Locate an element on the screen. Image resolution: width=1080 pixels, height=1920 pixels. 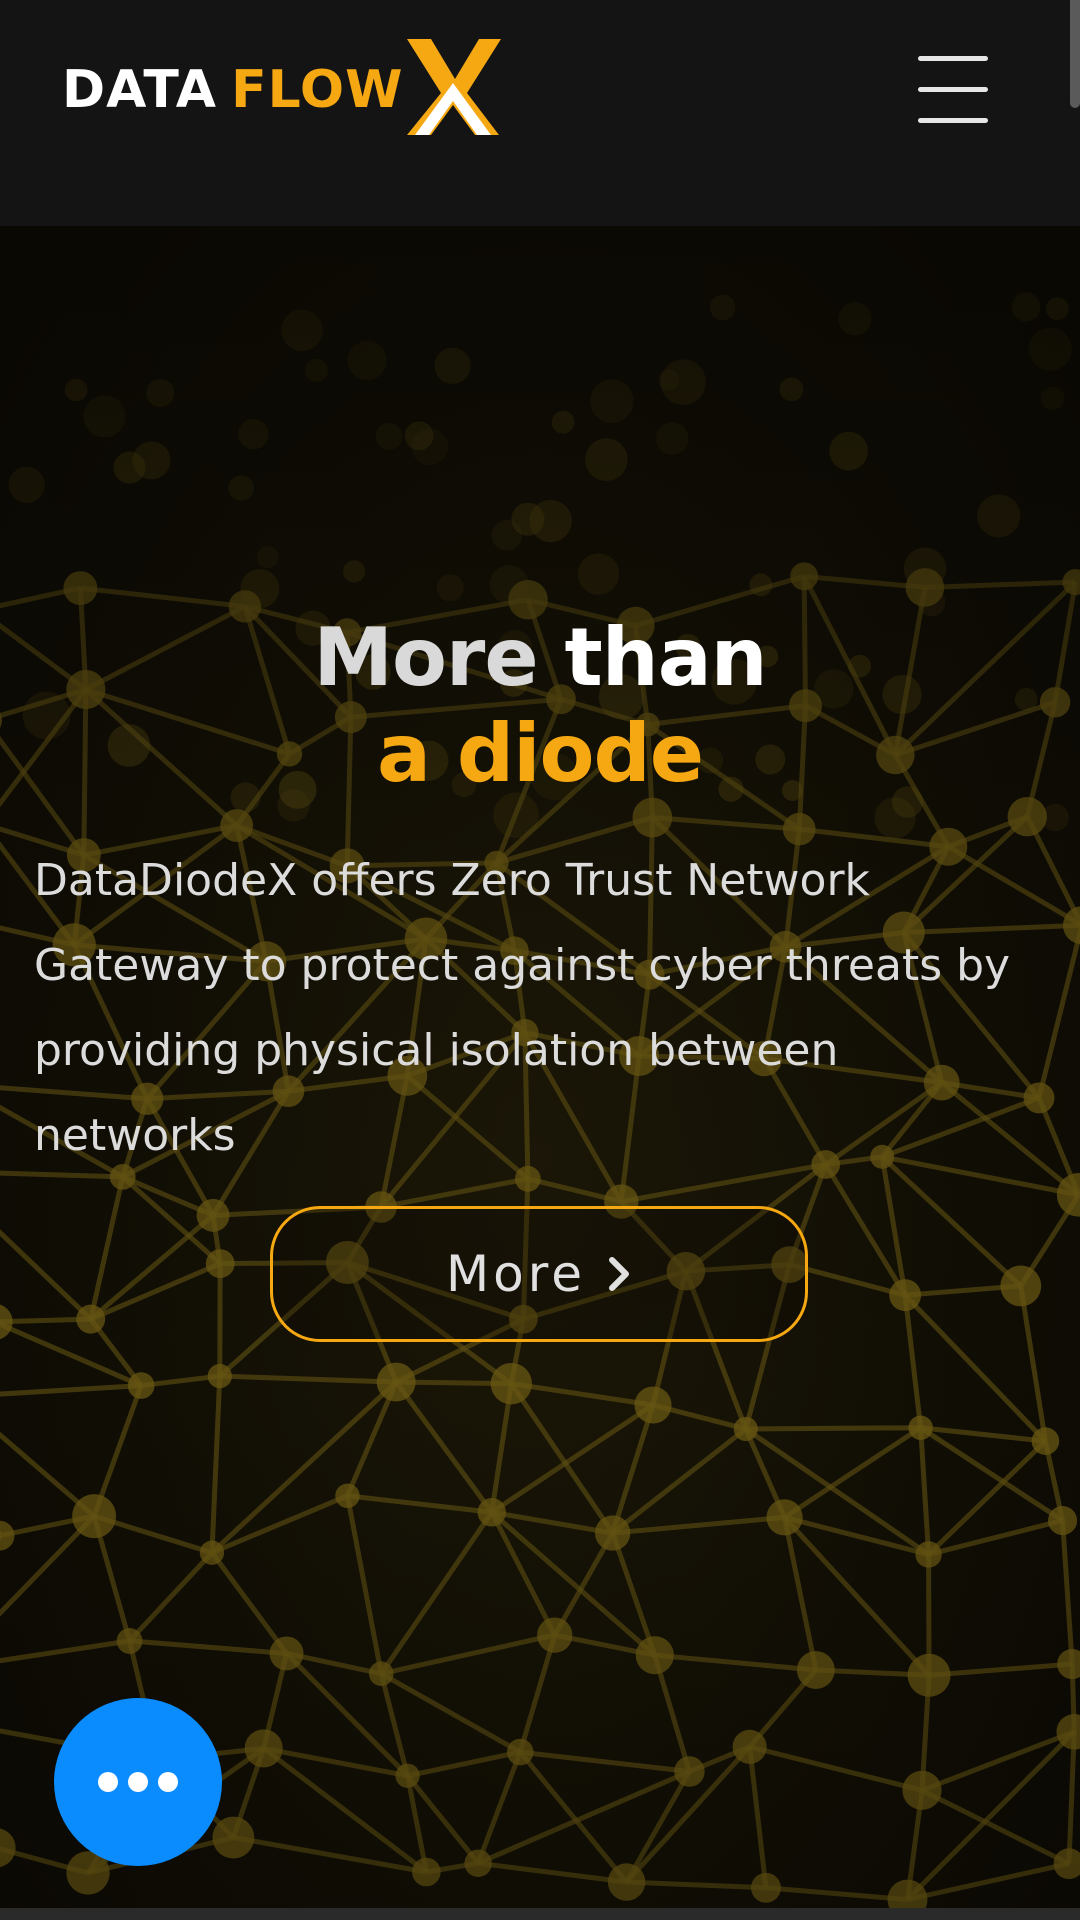
scrollbar-thumb is located at coordinates (1075, 54).